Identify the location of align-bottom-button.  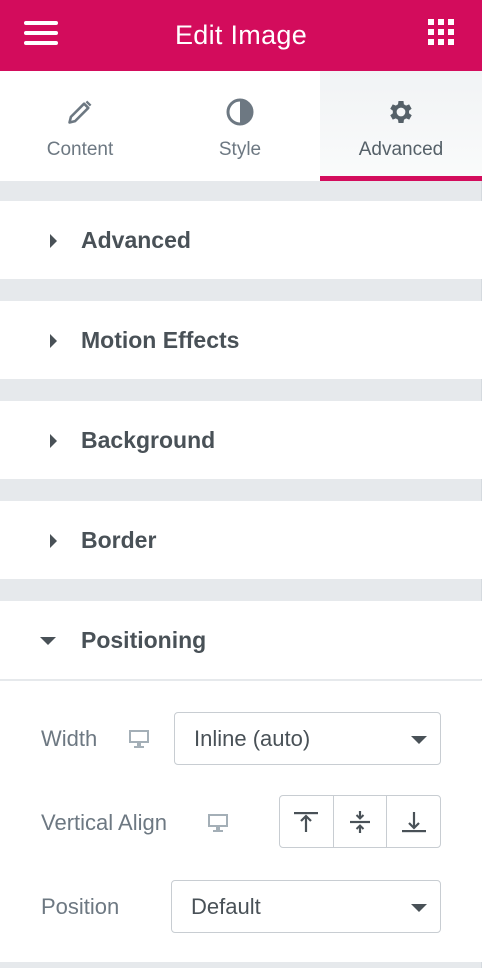
(413, 821).